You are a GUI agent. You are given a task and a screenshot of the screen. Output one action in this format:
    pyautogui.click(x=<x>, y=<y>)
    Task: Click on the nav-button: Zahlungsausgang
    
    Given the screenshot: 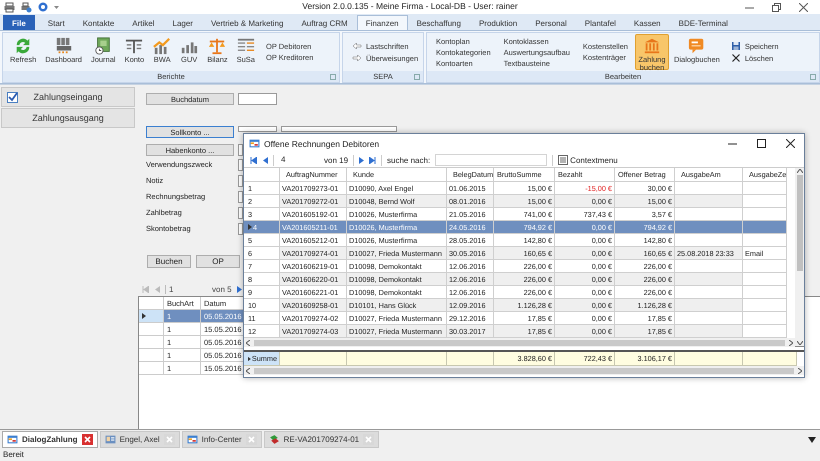 What is the action you would take?
    pyautogui.click(x=68, y=118)
    